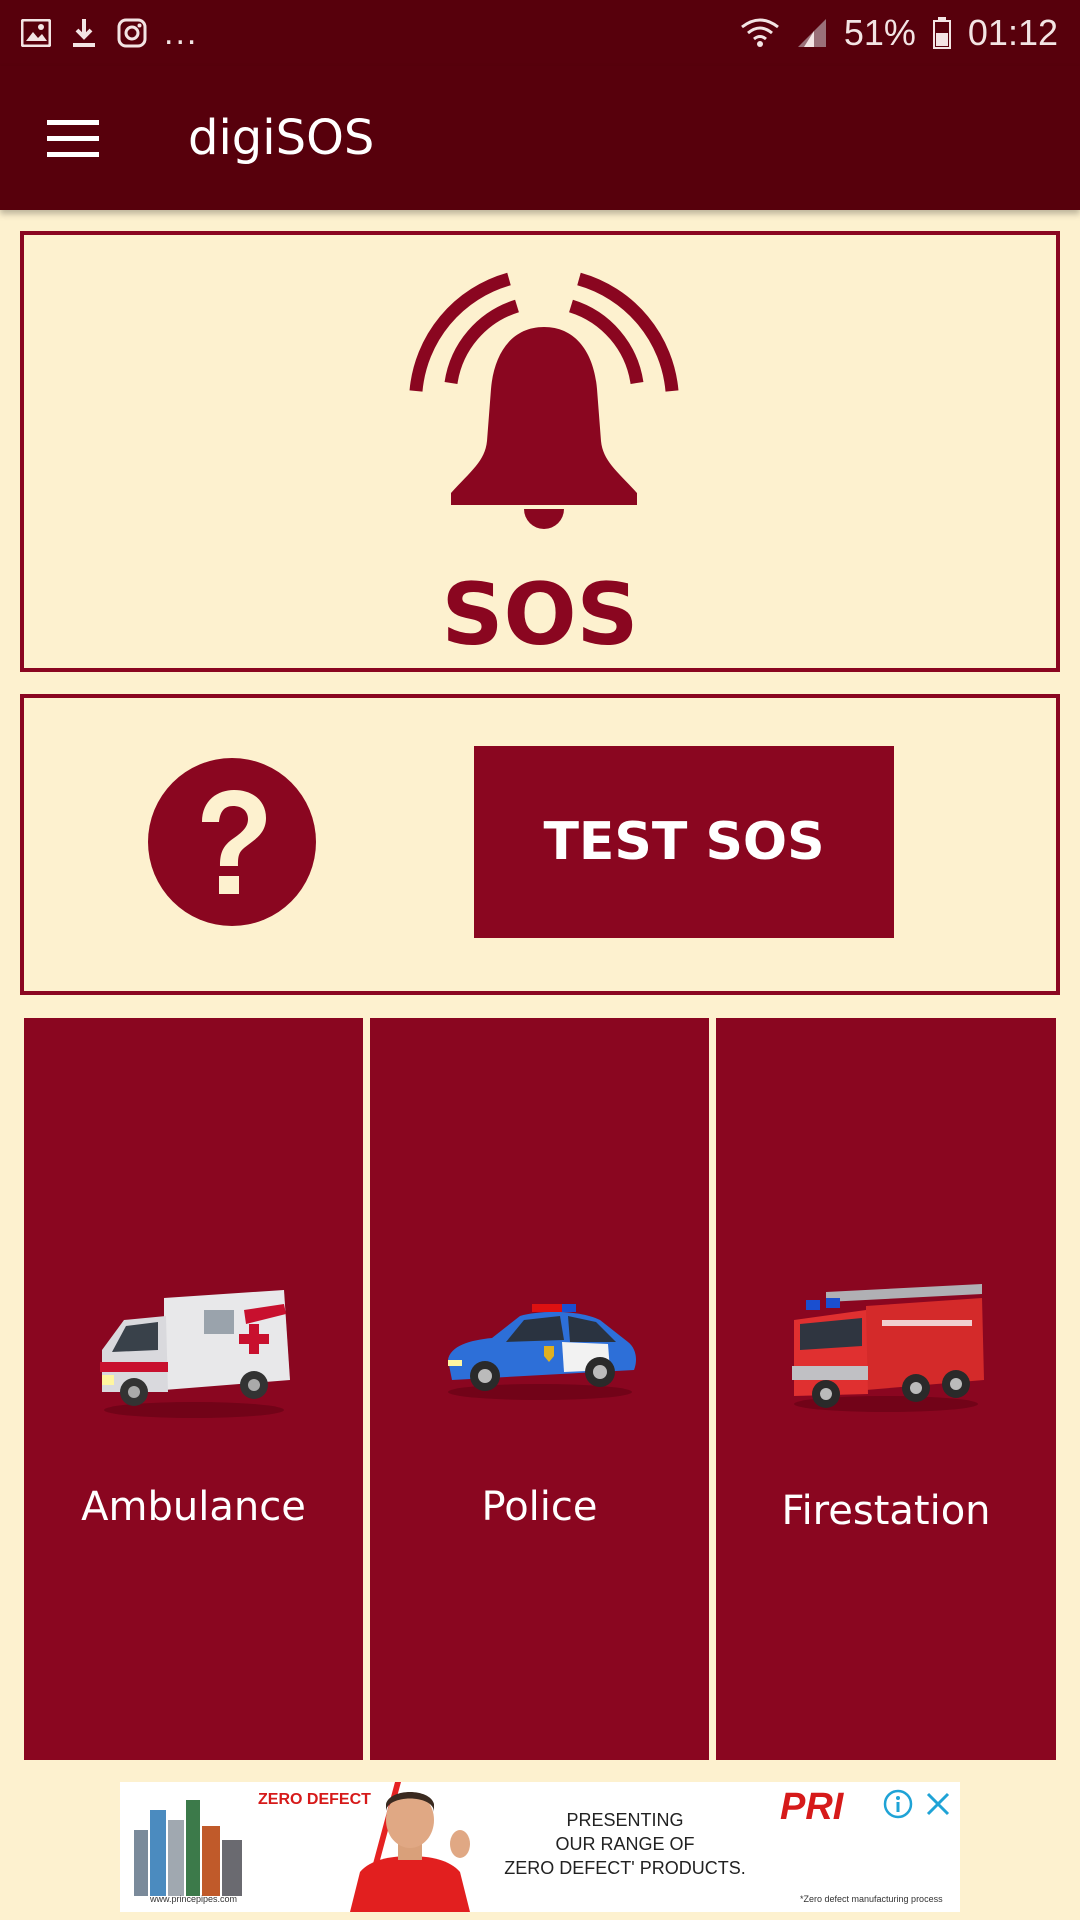 This screenshot has width=1080, height=1920. I want to click on help-icon, so click(232, 842).